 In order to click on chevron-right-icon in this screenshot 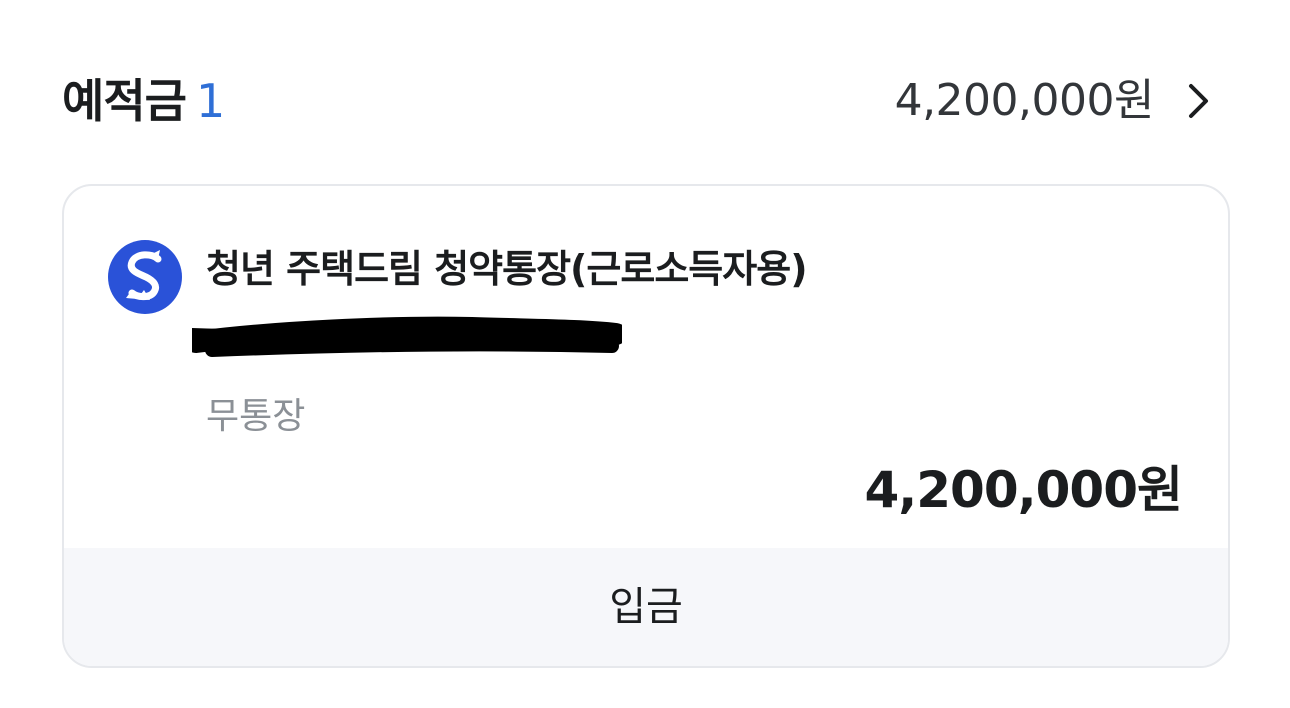, I will do `click(1198, 101)`.